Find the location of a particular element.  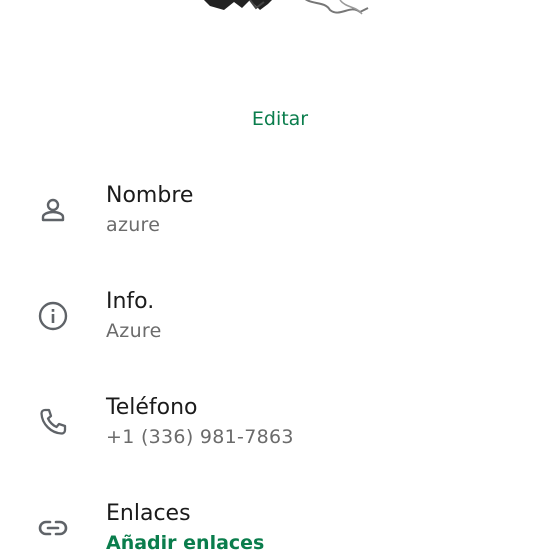

field-row-links: Enlaces Añadir enlaces is located at coordinates (280, 529).